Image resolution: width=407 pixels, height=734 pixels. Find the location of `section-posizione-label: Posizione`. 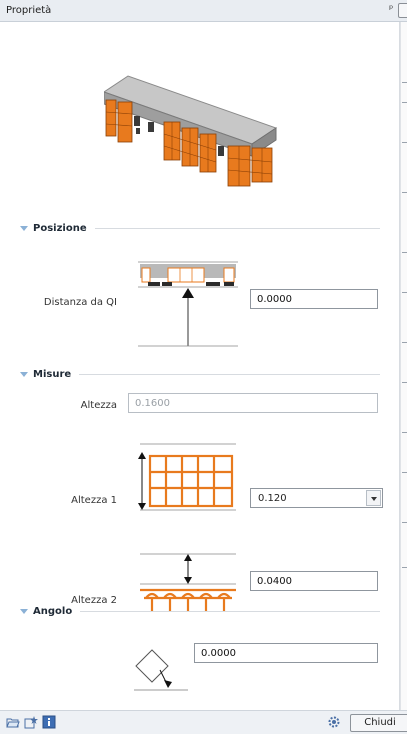

section-posizione-label: Posizione is located at coordinates (60, 228).